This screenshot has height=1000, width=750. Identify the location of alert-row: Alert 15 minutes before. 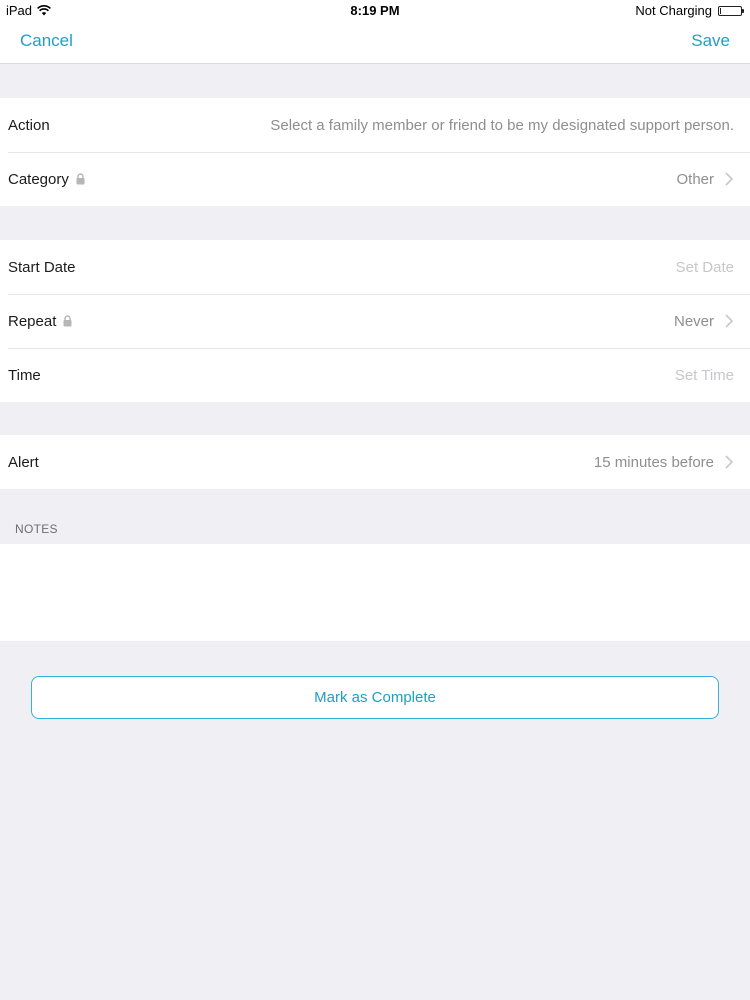
(375, 462).